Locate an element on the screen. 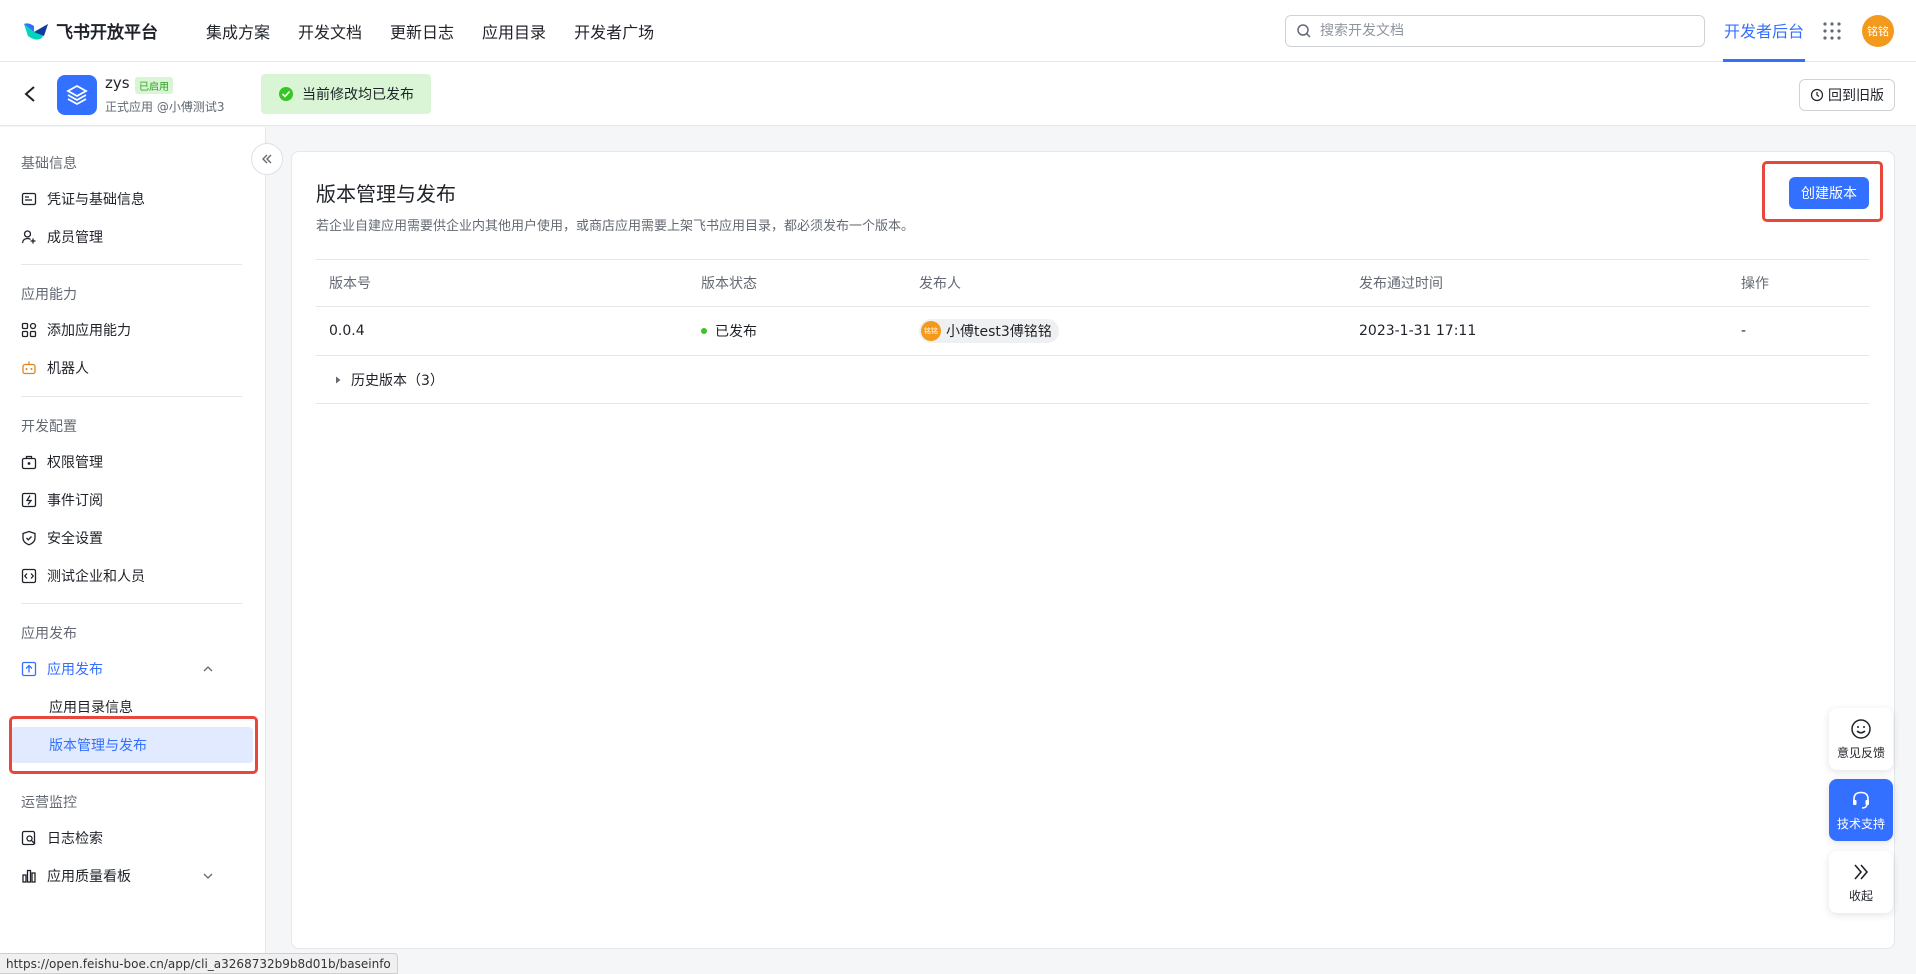 The height and width of the screenshot is (974, 1916). check-circle-icon is located at coordinates (286, 94).